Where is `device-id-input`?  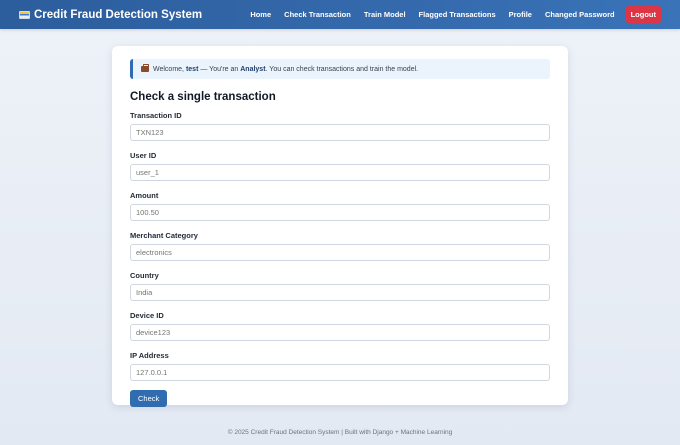 device-id-input is located at coordinates (340, 332).